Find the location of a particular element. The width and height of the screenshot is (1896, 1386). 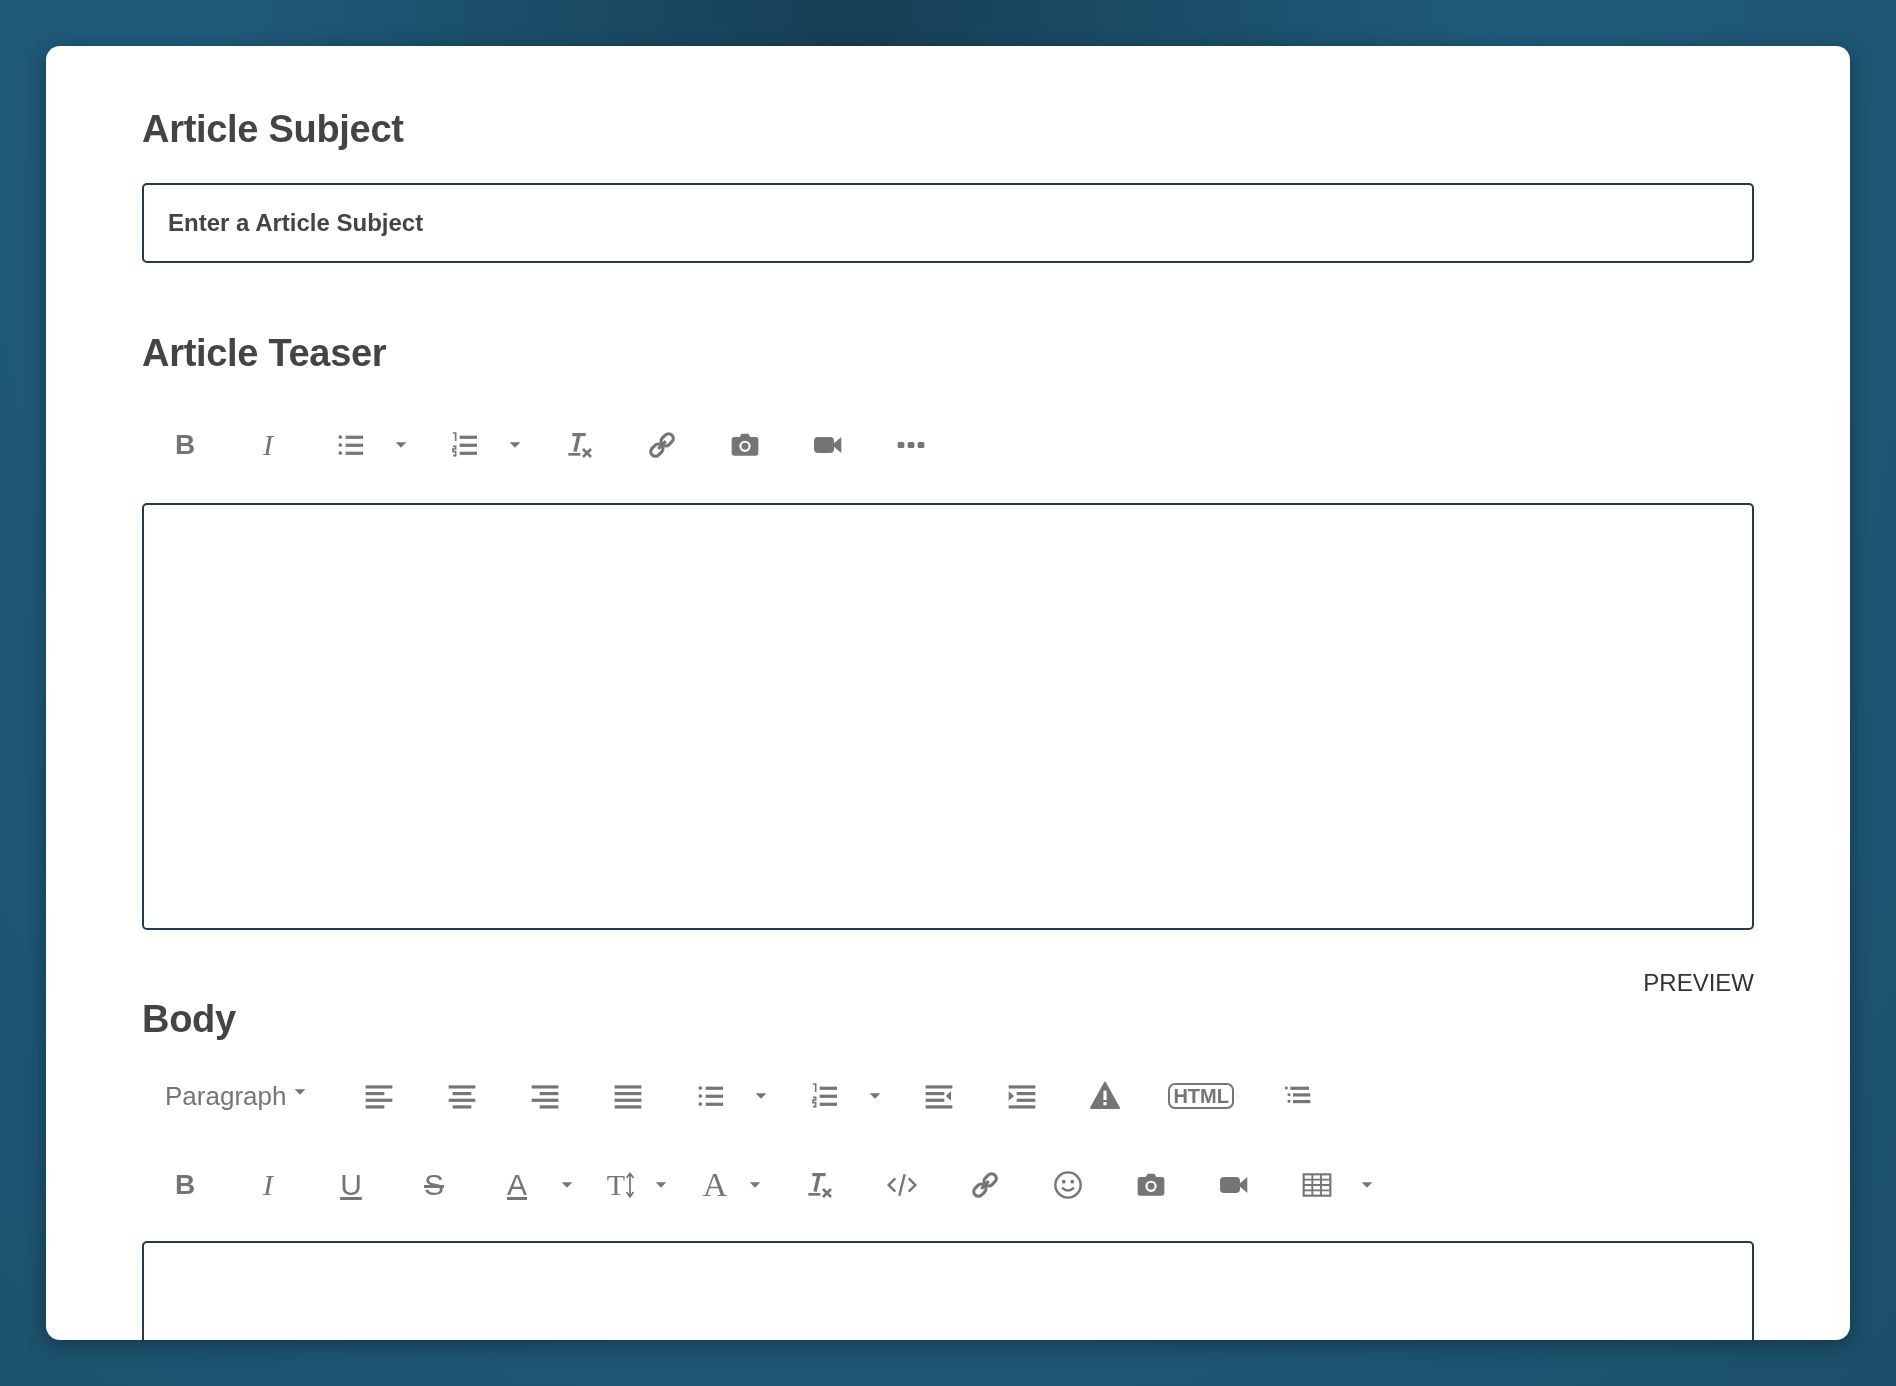

warning-icon is located at coordinates (1105, 1096).